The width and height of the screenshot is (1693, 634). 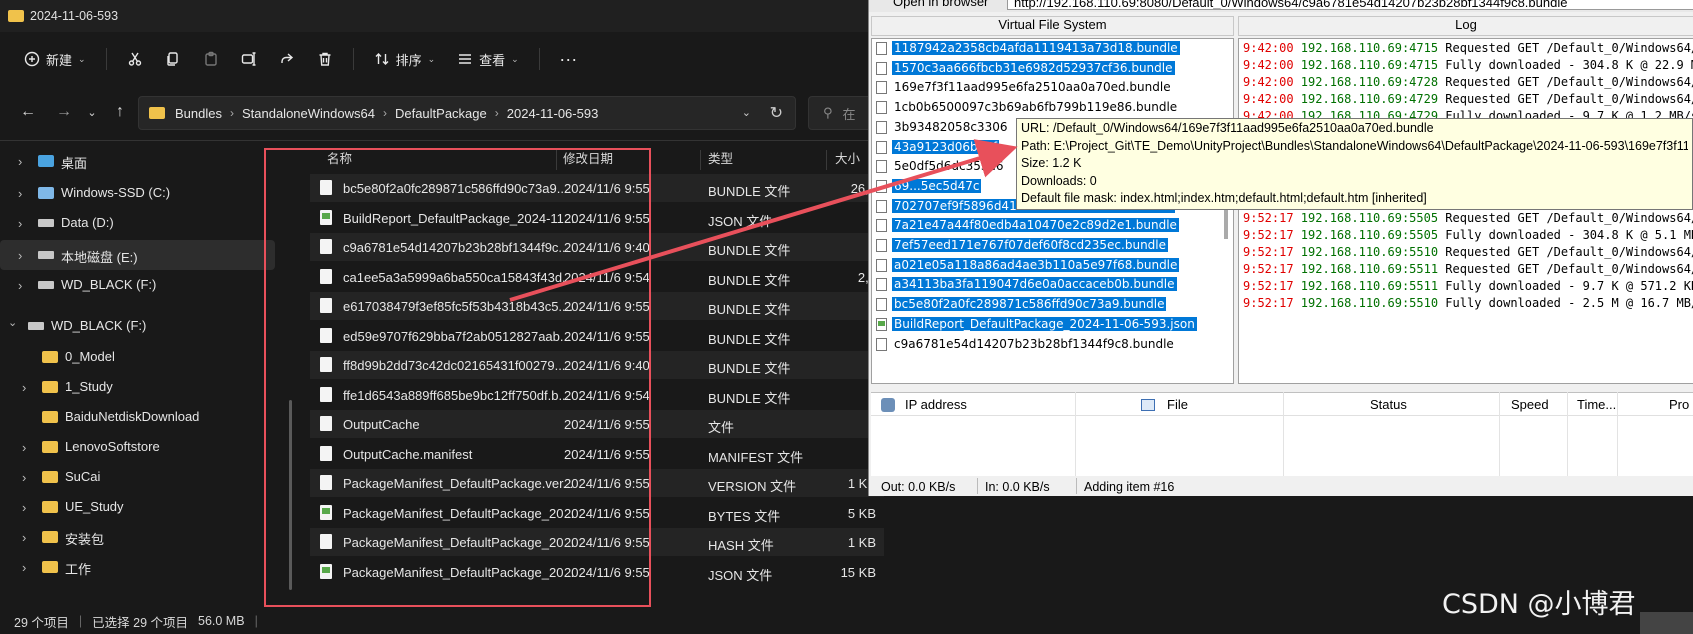 I want to click on file-type: VERSION 文件, so click(x=752, y=486).